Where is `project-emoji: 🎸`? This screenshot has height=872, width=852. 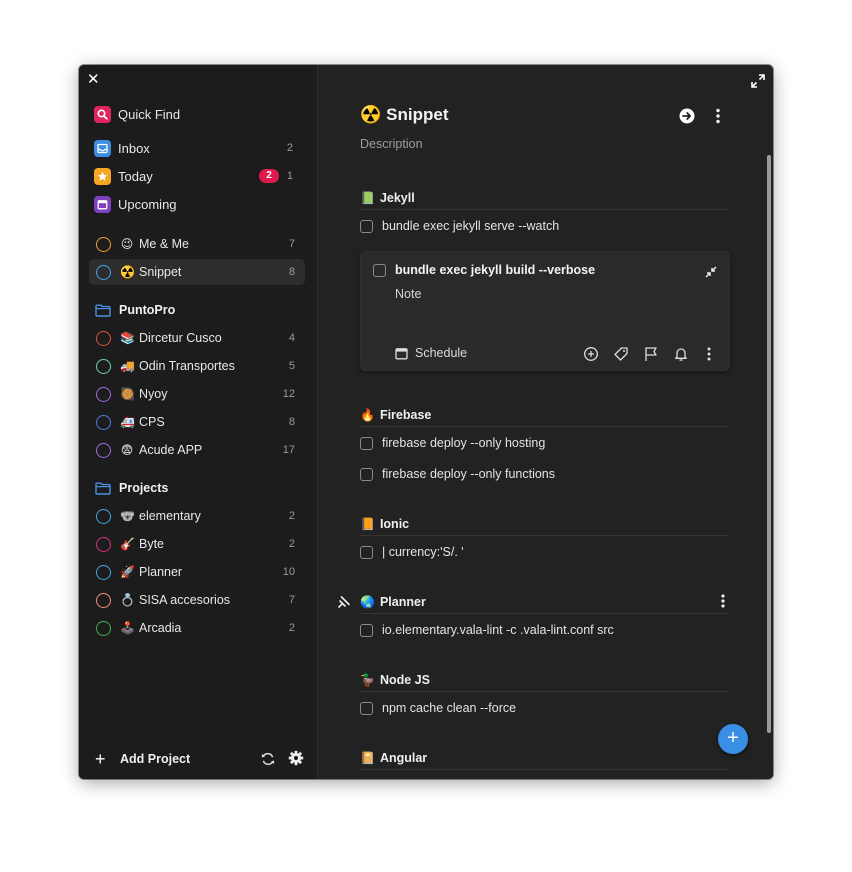 project-emoji: 🎸 is located at coordinates (127, 544).